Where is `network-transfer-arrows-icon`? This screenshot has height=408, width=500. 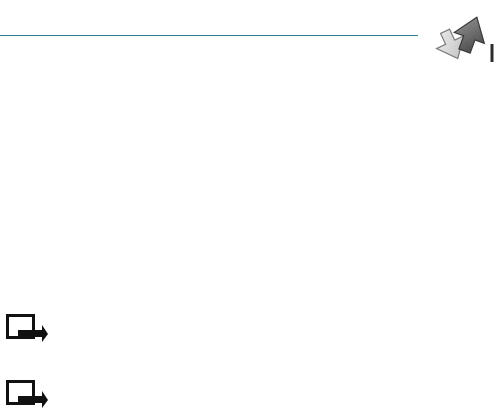 network-transfer-arrows-icon is located at coordinates (464, 39).